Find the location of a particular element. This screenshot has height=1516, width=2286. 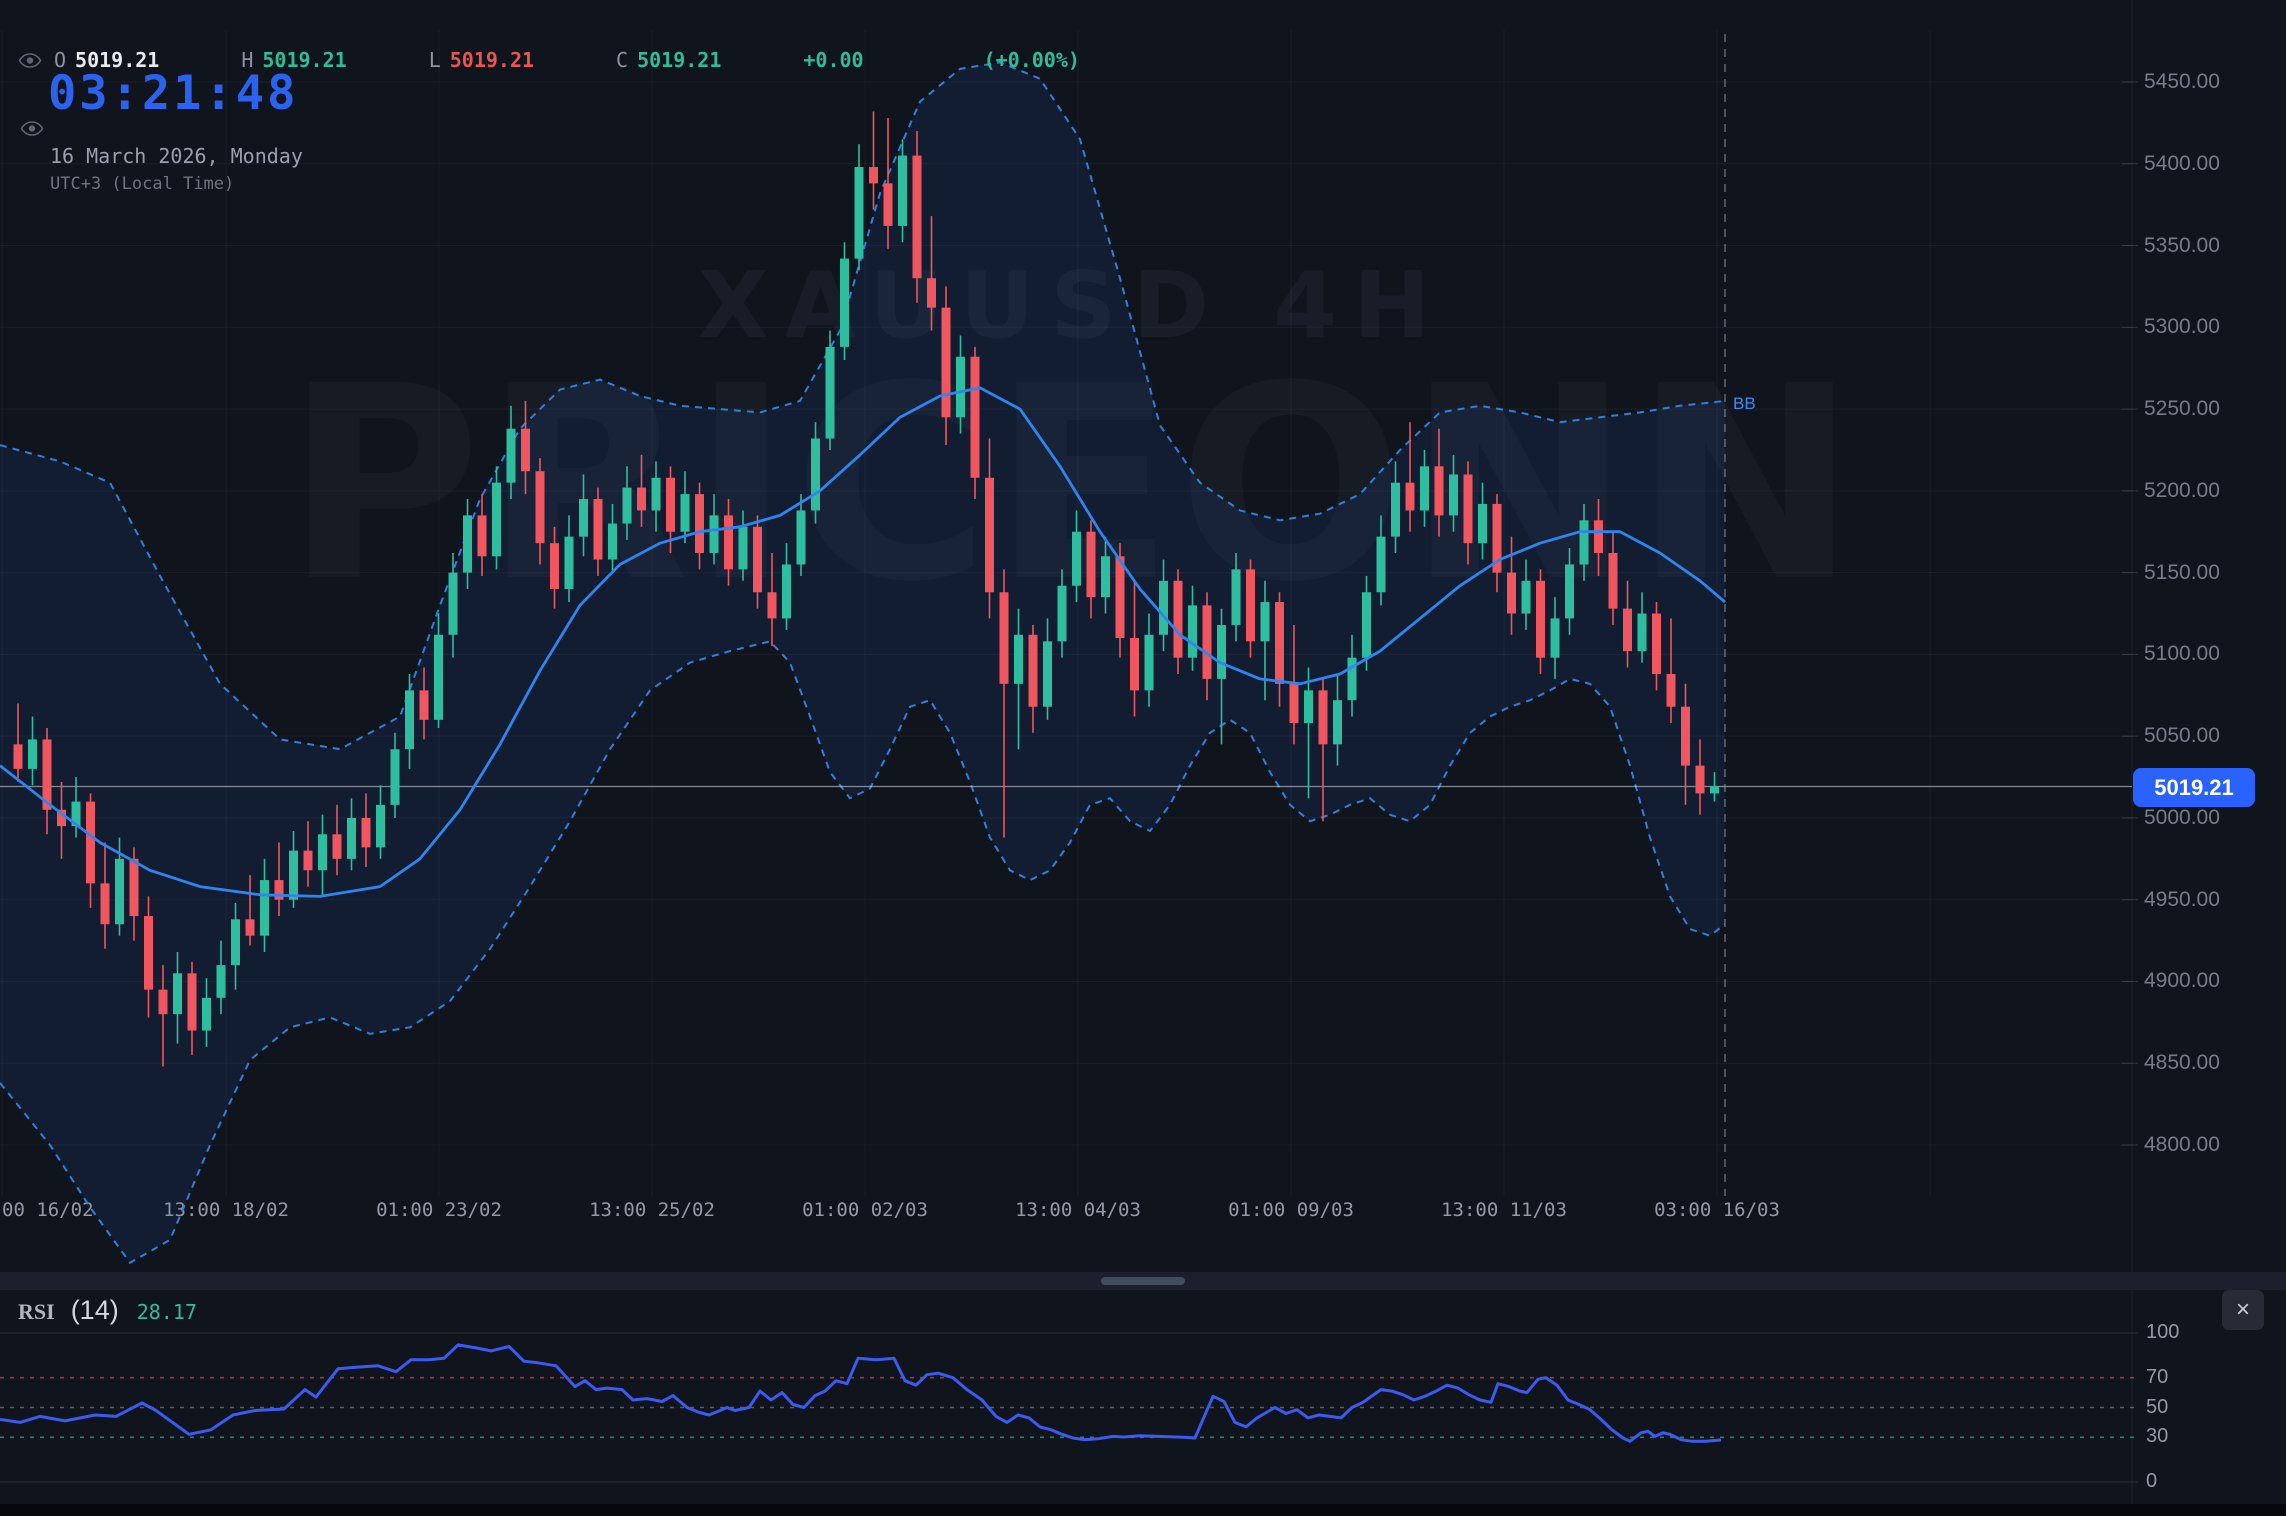

divider-grip-handle is located at coordinates (1143, 1281).